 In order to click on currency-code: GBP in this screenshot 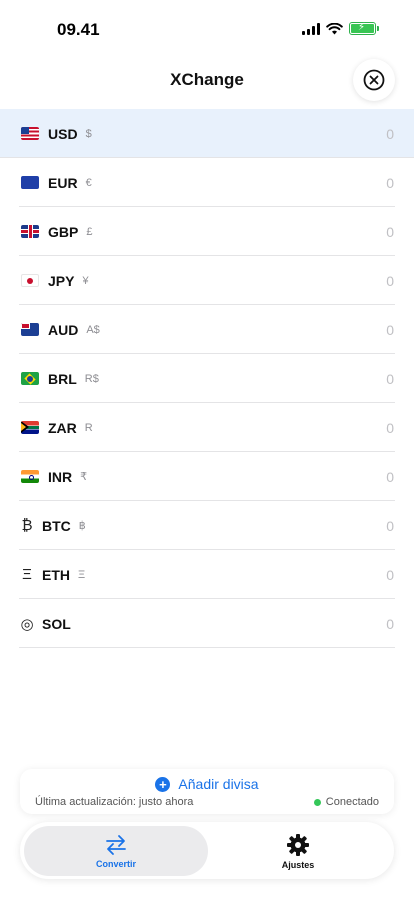, I will do `click(63, 231)`.